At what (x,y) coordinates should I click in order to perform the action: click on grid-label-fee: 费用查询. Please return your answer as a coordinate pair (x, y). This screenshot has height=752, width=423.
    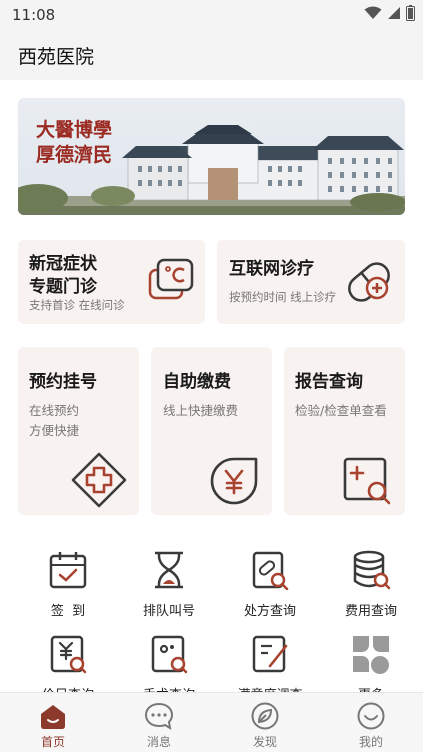
    Looking at the image, I should click on (370, 611).